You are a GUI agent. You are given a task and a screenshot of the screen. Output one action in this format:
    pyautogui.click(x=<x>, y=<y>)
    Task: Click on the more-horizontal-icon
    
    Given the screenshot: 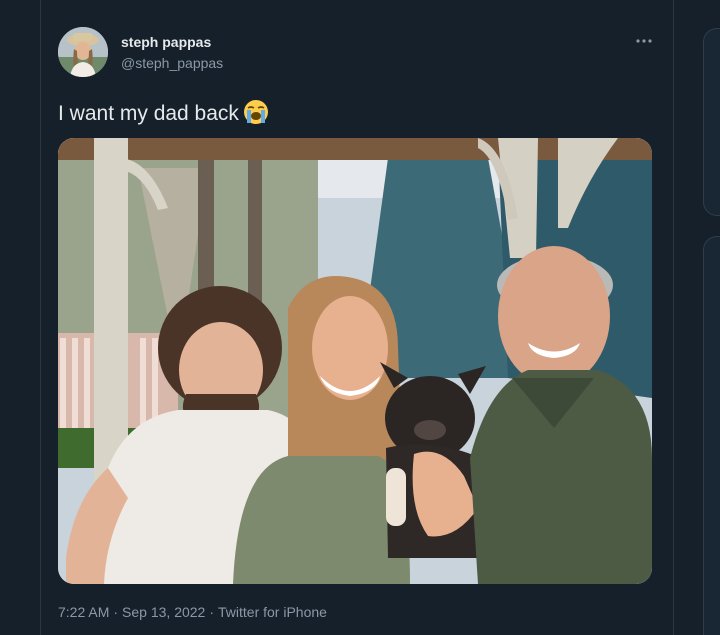 What is the action you would take?
    pyautogui.click(x=644, y=41)
    